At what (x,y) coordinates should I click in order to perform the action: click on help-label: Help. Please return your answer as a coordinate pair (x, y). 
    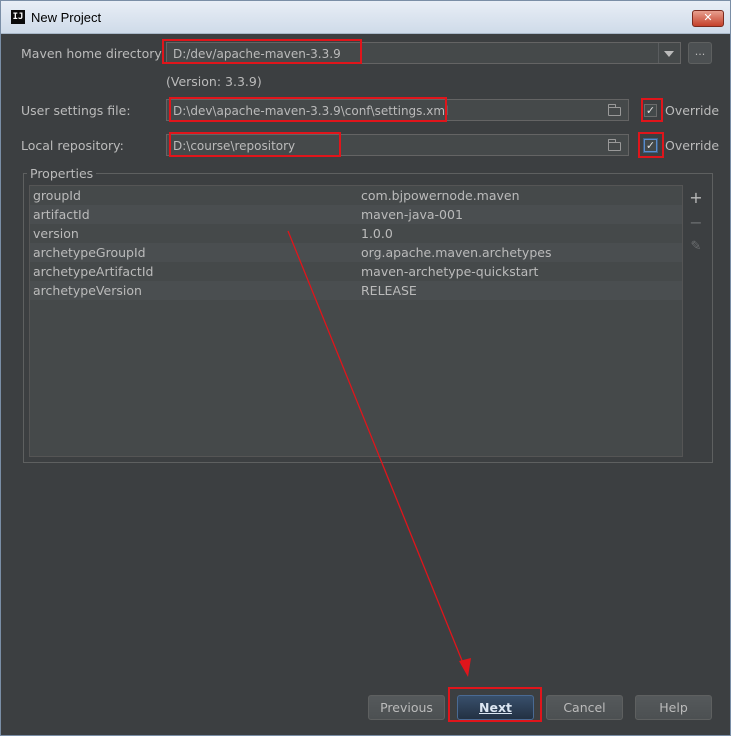
    Looking at the image, I should click on (673, 707).